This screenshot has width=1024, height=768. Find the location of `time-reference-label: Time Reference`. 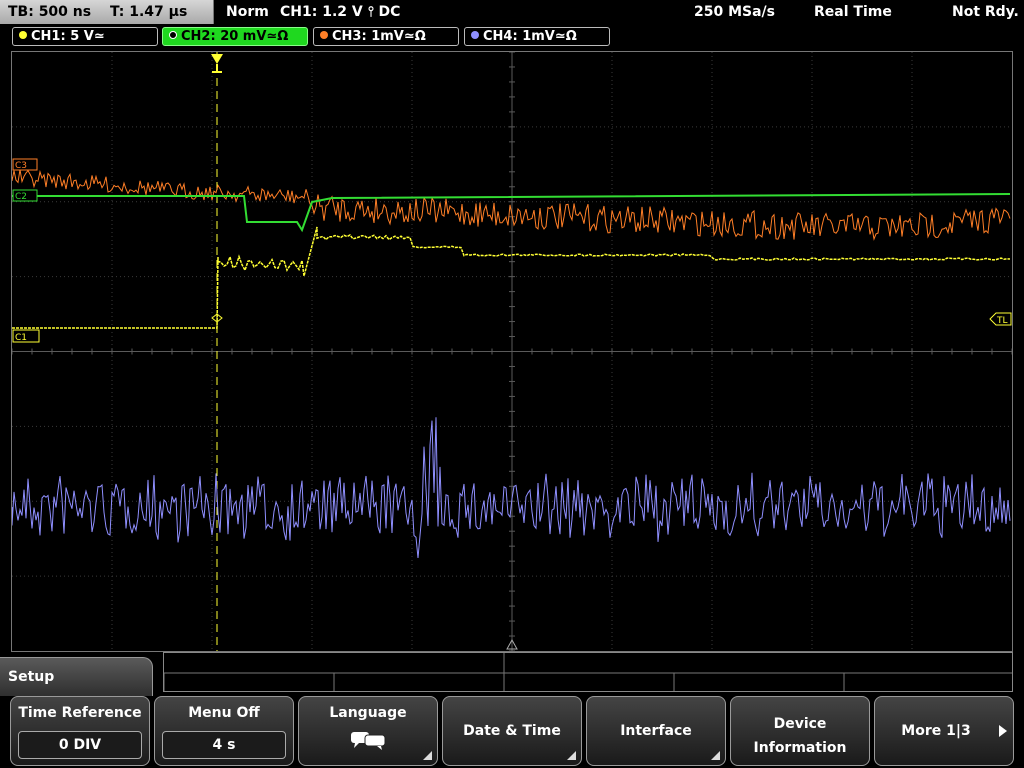

time-reference-label: Time Reference is located at coordinates (80, 713).